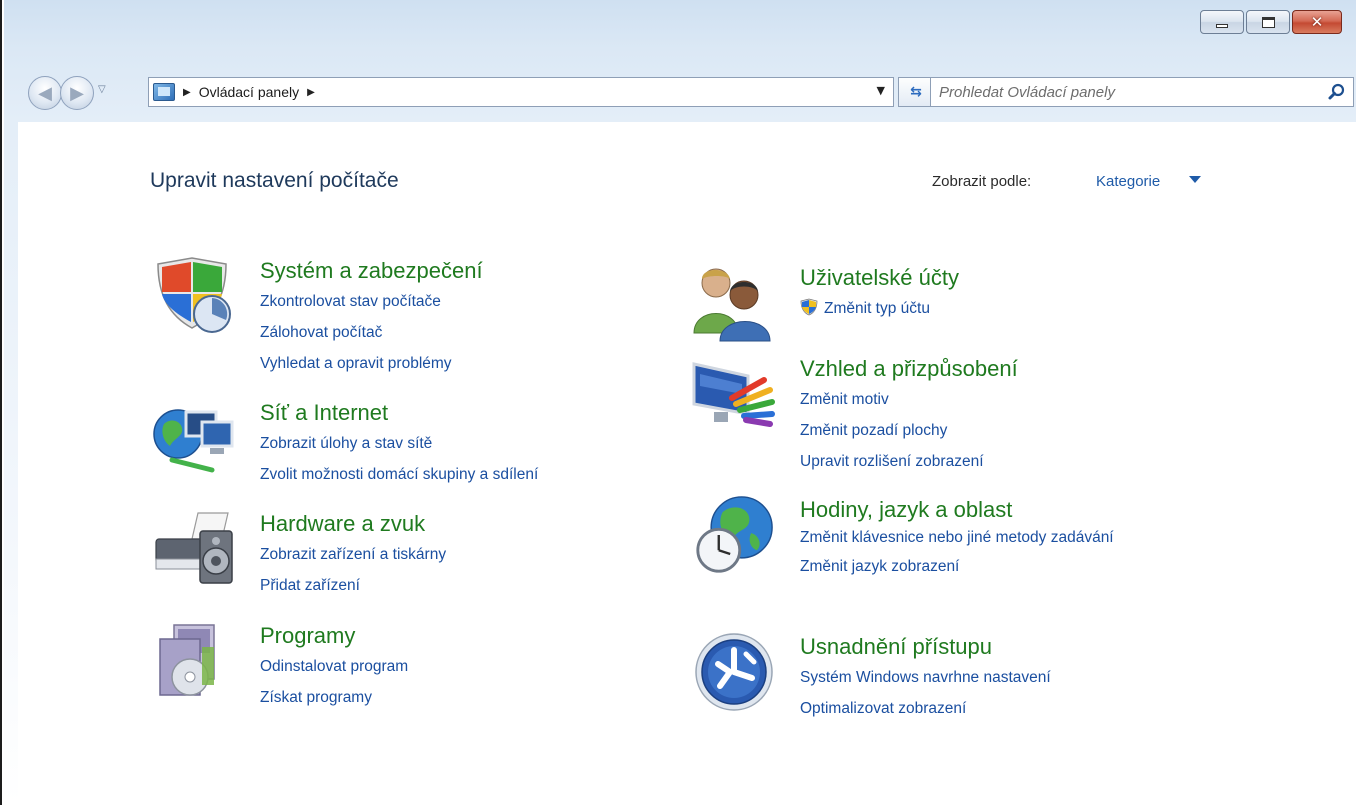  What do you see at coordinates (353, 585) in the screenshot?
I see `link-add-device: Přidat zařízení` at bounding box center [353, 585].